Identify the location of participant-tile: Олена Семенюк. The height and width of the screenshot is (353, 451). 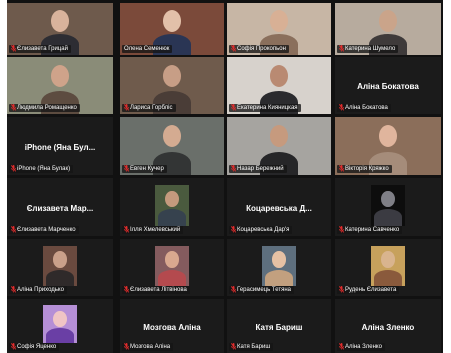
(172, 29).